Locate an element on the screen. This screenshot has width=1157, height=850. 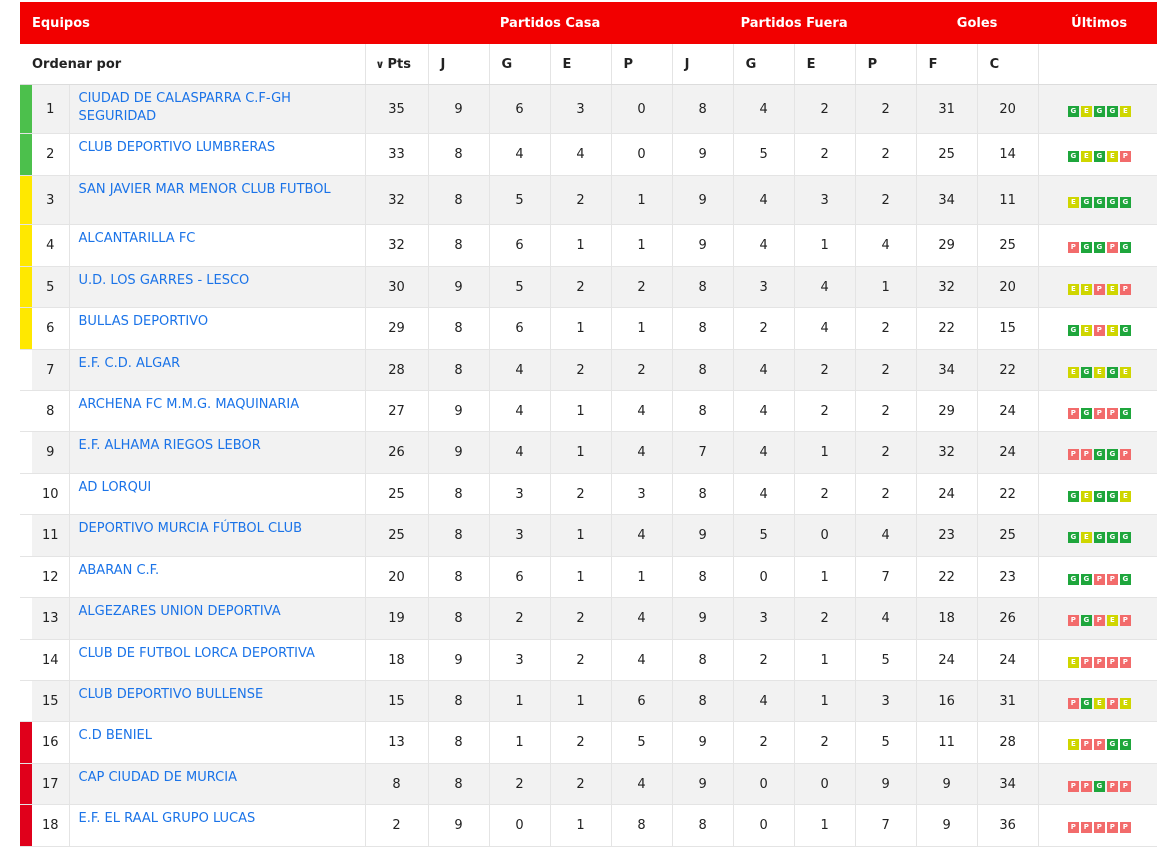
team-link: BULLAS DEPORTIVO is located at coordinates (144, 321).